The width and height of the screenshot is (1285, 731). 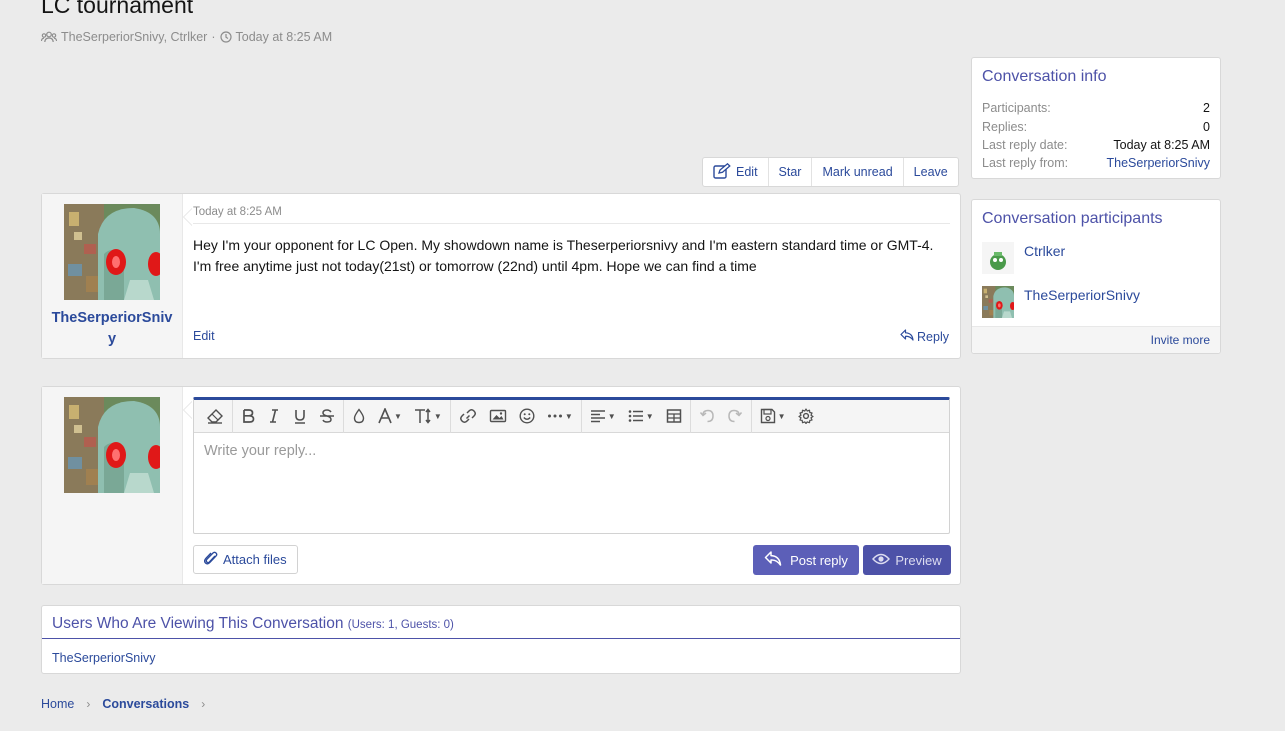 I want to click on drafts-icon: ▼, so click(x=773, y=416).